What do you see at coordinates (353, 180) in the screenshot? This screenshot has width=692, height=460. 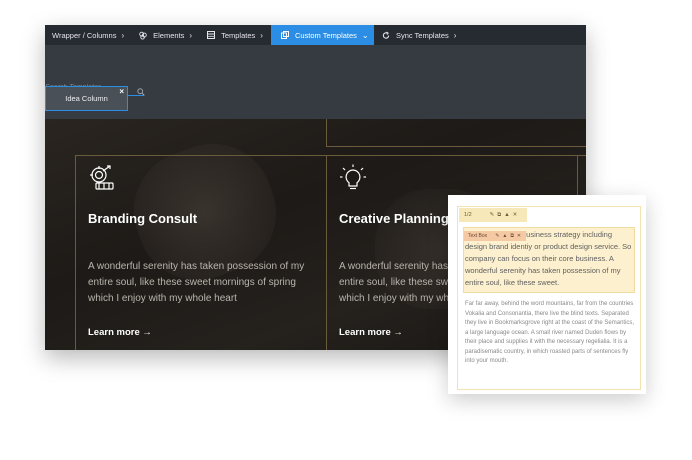 I see `lightbulb-icon` at bounding box center [353, 180].